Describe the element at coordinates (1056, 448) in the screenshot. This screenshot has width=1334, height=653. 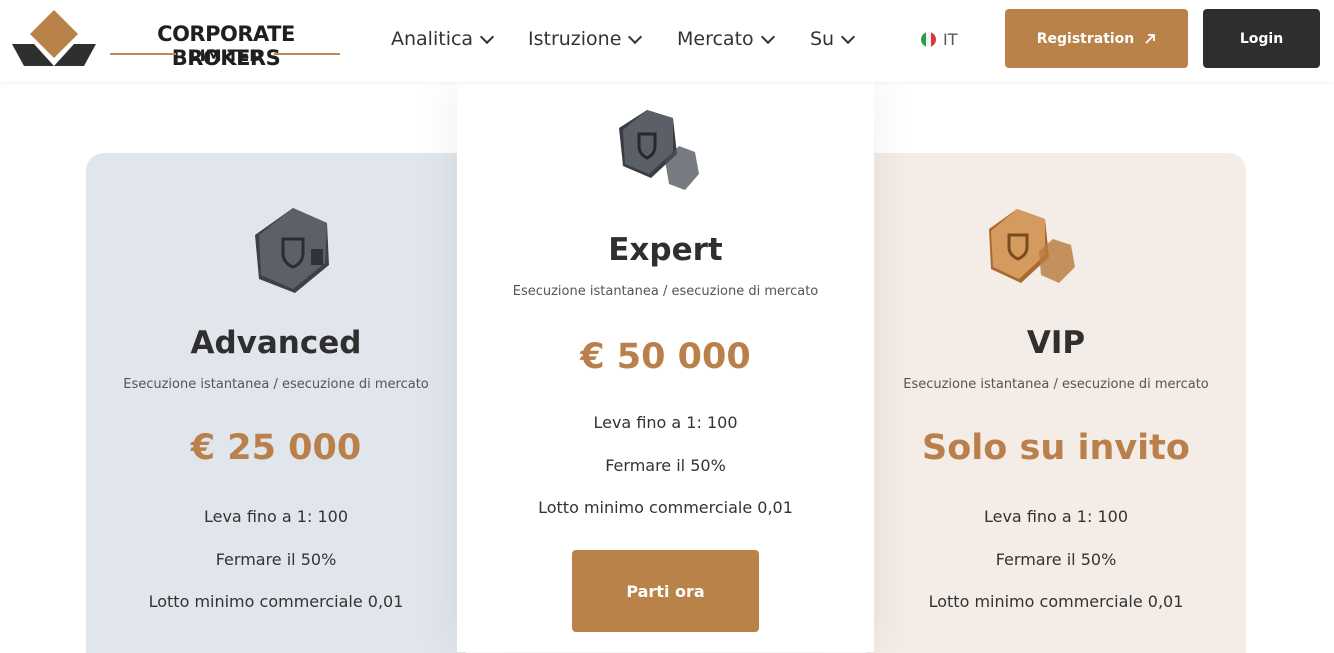
I see `plan-price: Solo su invito` at that location.